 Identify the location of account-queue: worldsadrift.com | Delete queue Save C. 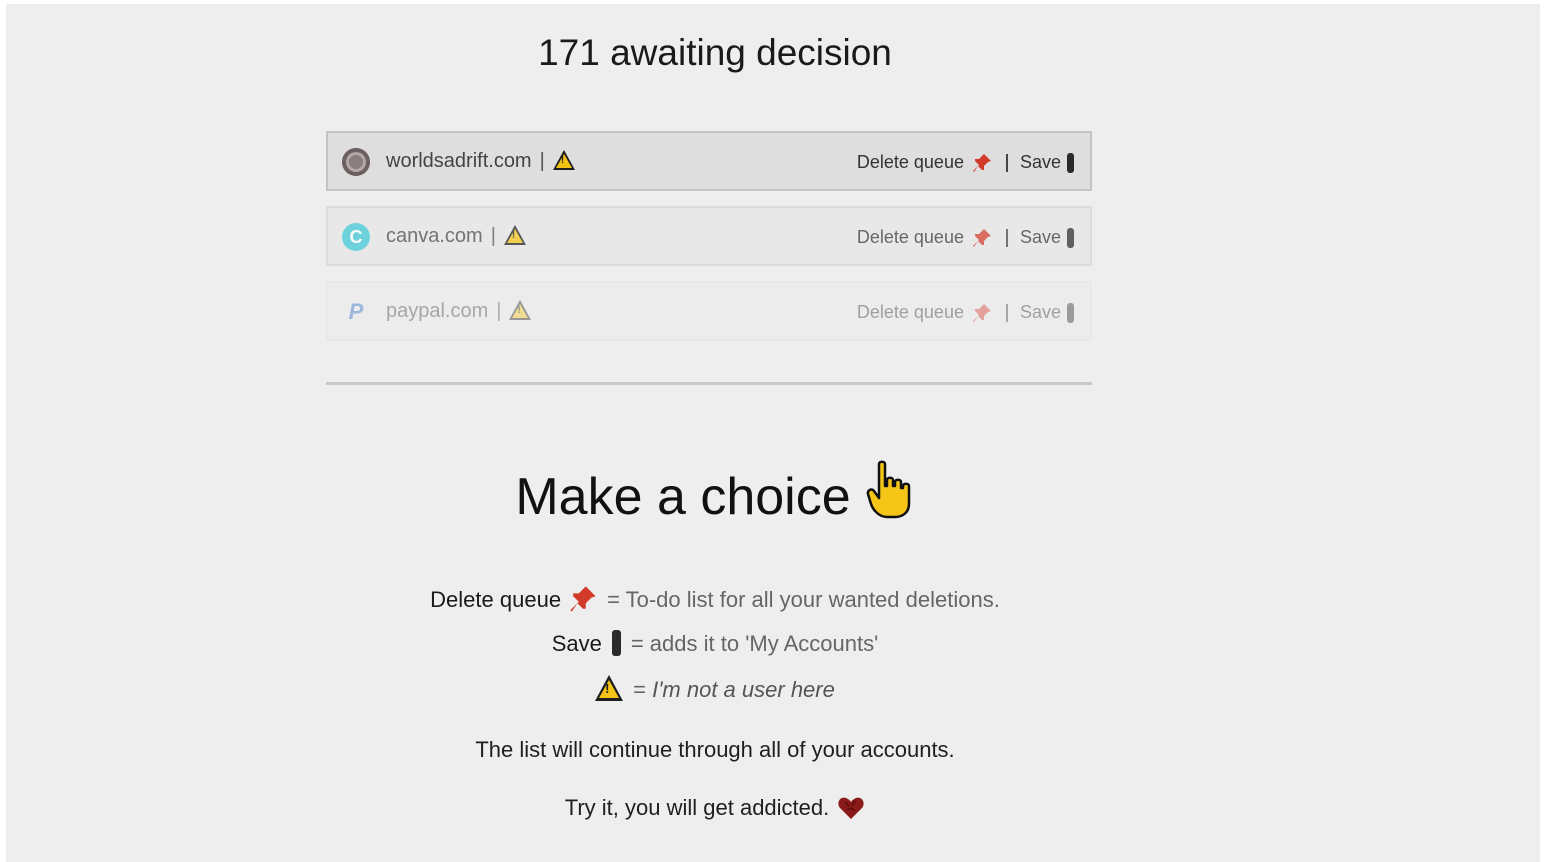
(709, 243).